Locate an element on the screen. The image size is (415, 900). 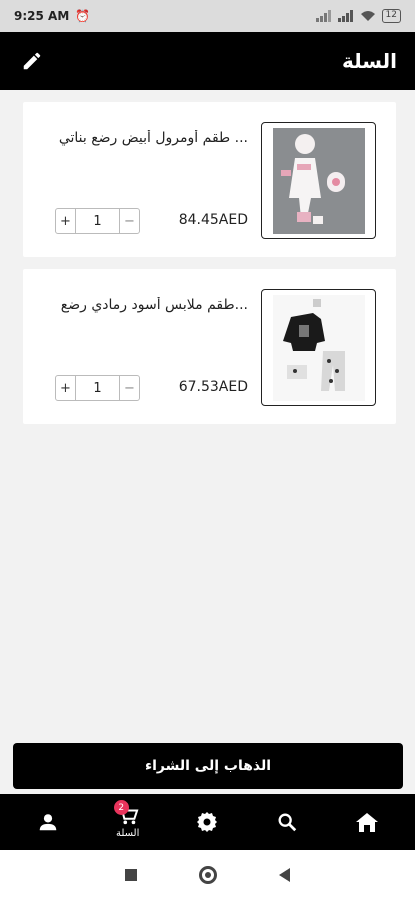
home-button is located at coordinates (208, 875).